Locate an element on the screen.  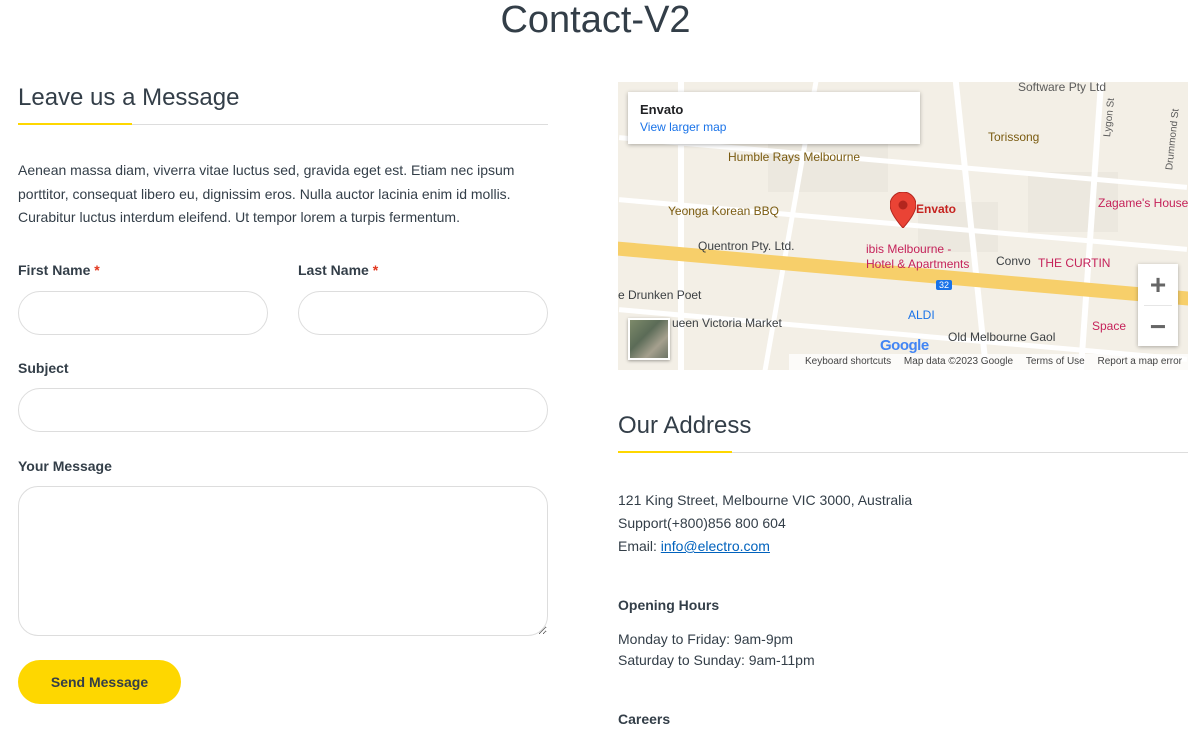
zoom-out-button: − is located at coordinates (1158, 326).